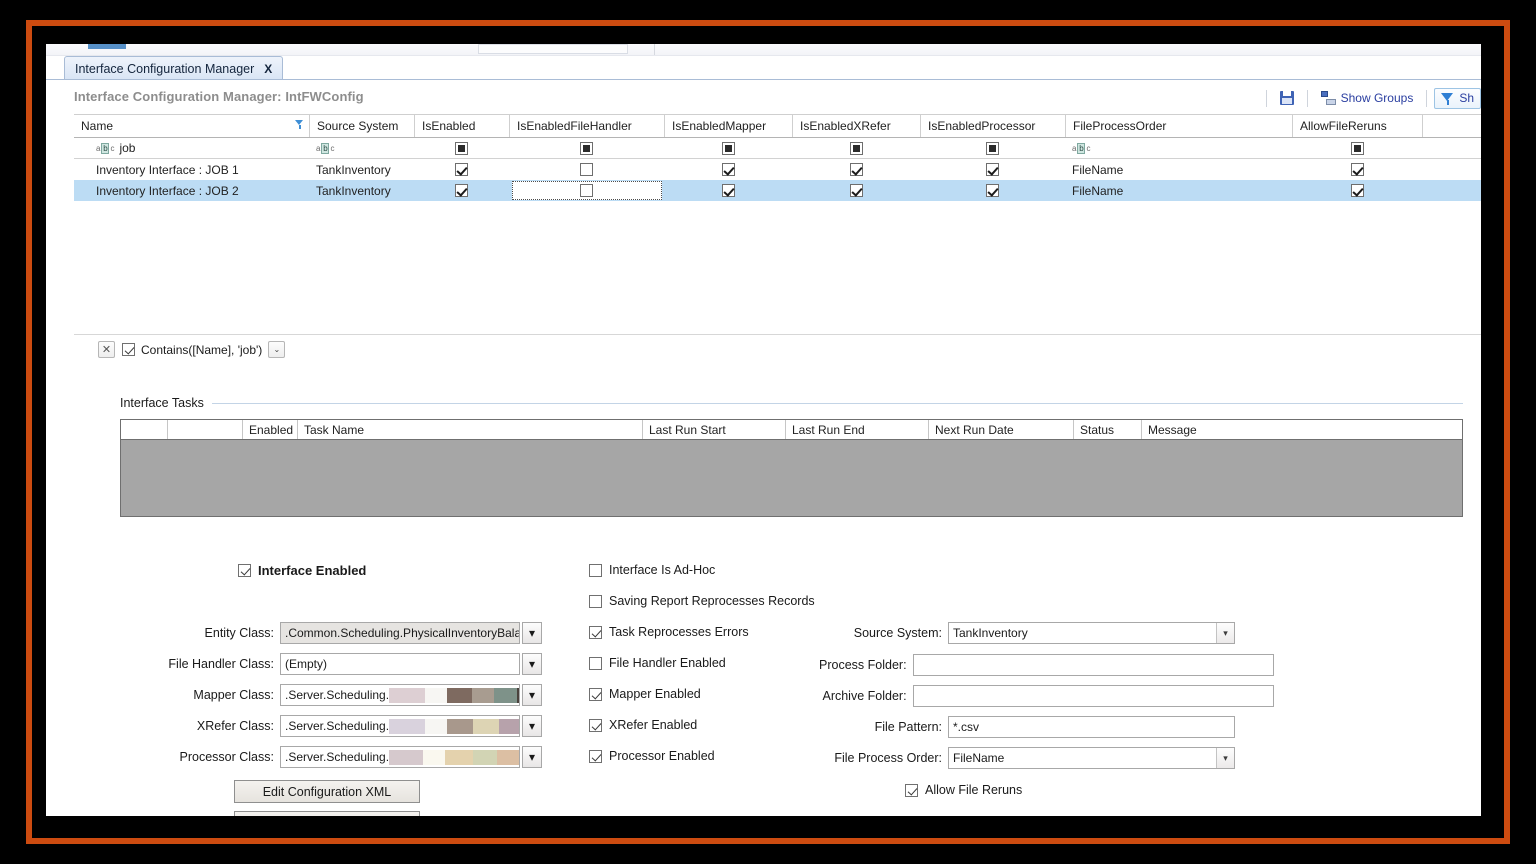 This screenshot has width=1536, height=864. What do you see at coordinates (361, 148) in the screenshot?
I see `filter-cell-source-system: abc` at bounding box center [361, 148].